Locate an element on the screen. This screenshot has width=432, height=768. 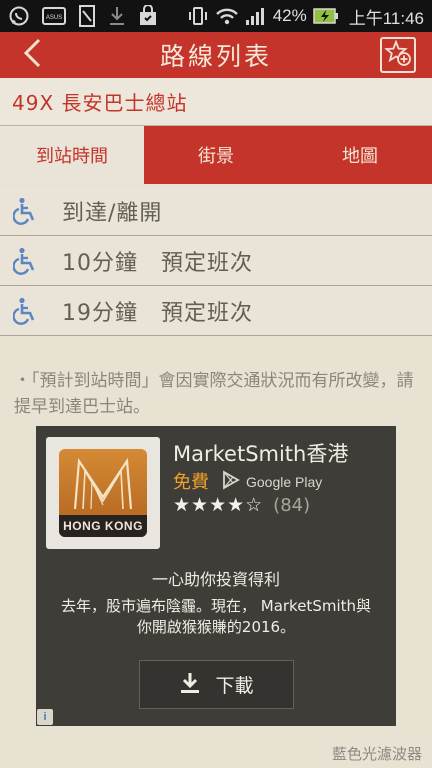
list-item: 到達/離開 is located at coordinates (216, 211).